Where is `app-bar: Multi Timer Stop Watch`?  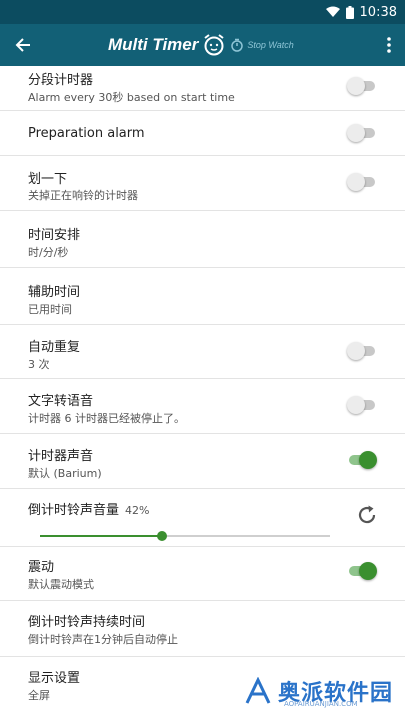
app-bar: Multi Timer Stop Watch is located at coordinates (202, 45).